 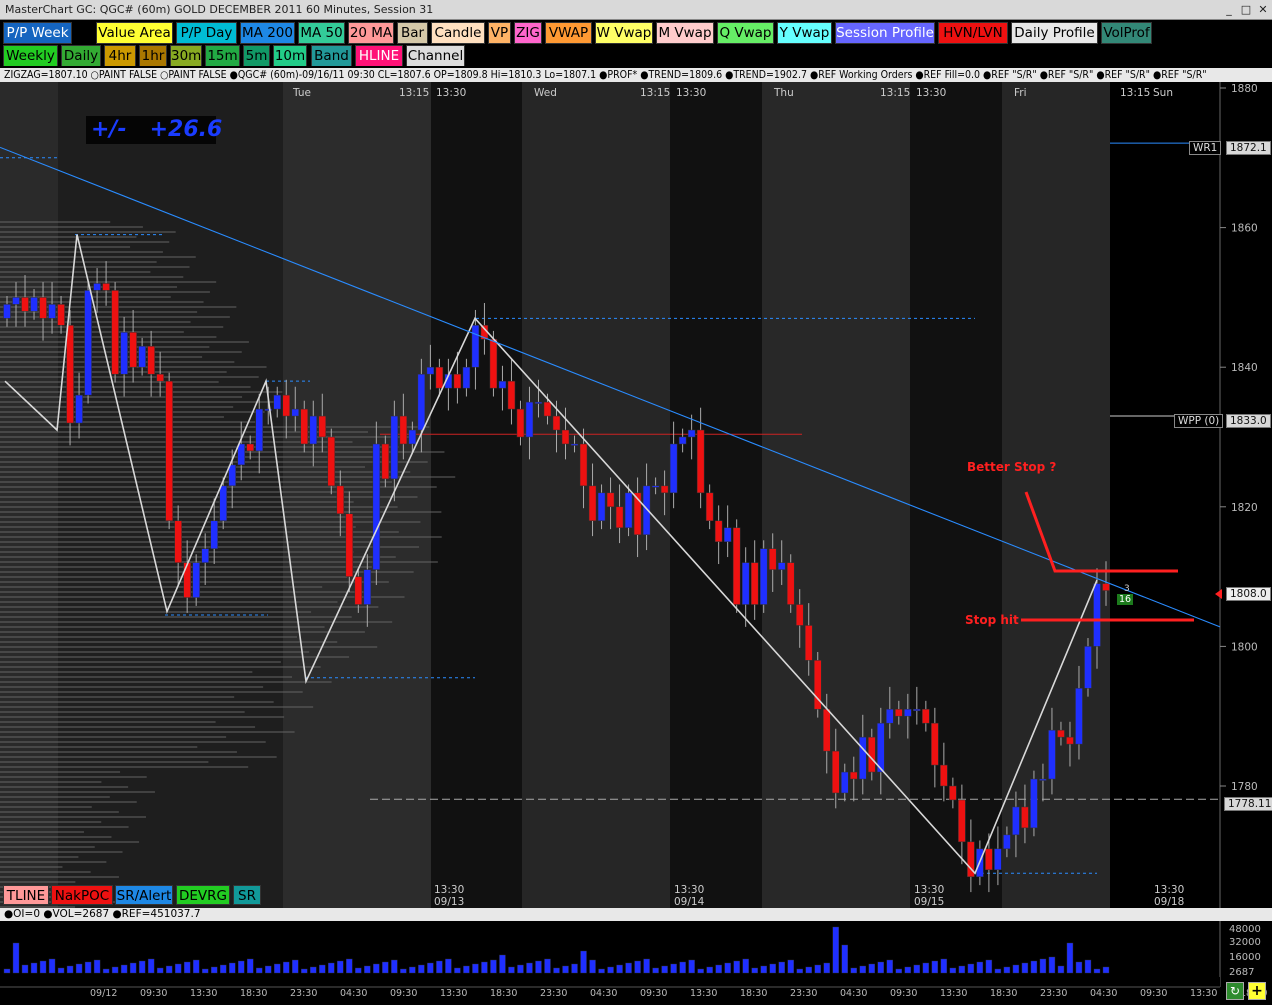 I want to click on btn-session-profile: Session Profile, so click(x=885, y=33).